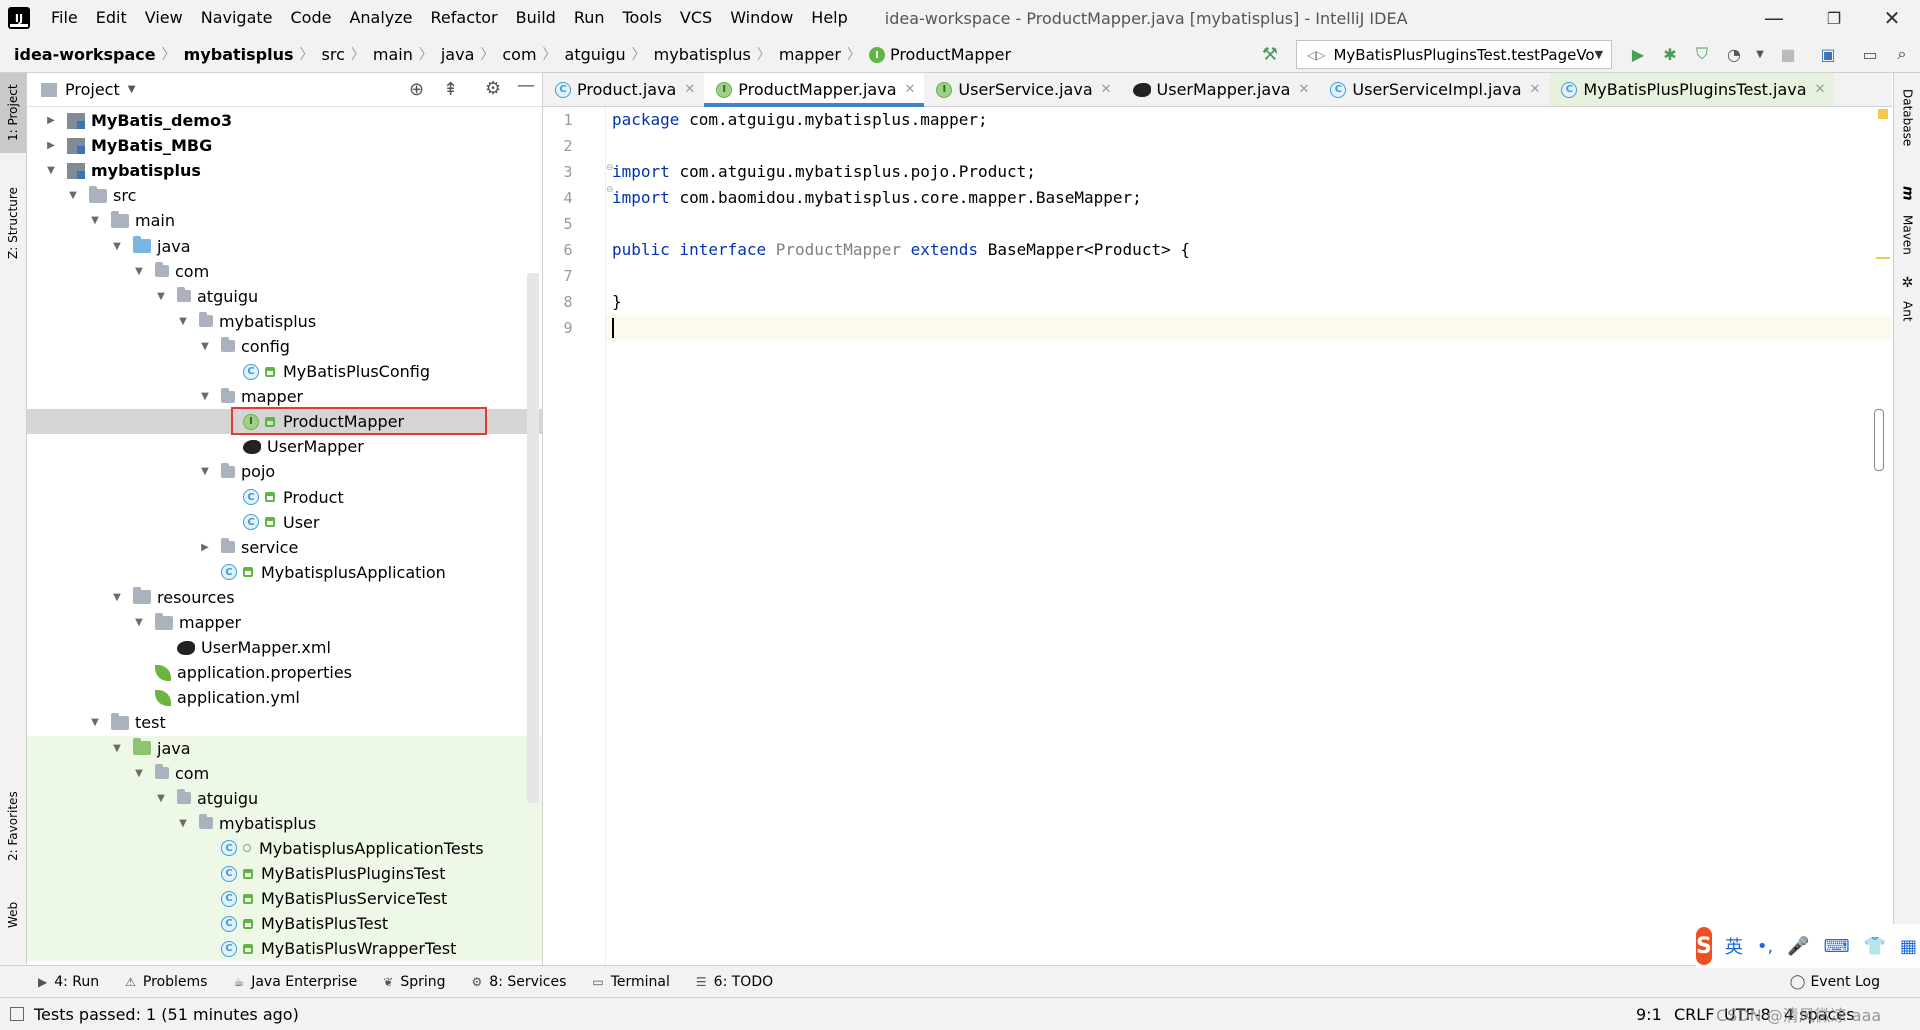  What do you see at coordinates (284, 547) in the screenshot?
I see `tree-item: ▶ service` at bounding box center [284, 547].